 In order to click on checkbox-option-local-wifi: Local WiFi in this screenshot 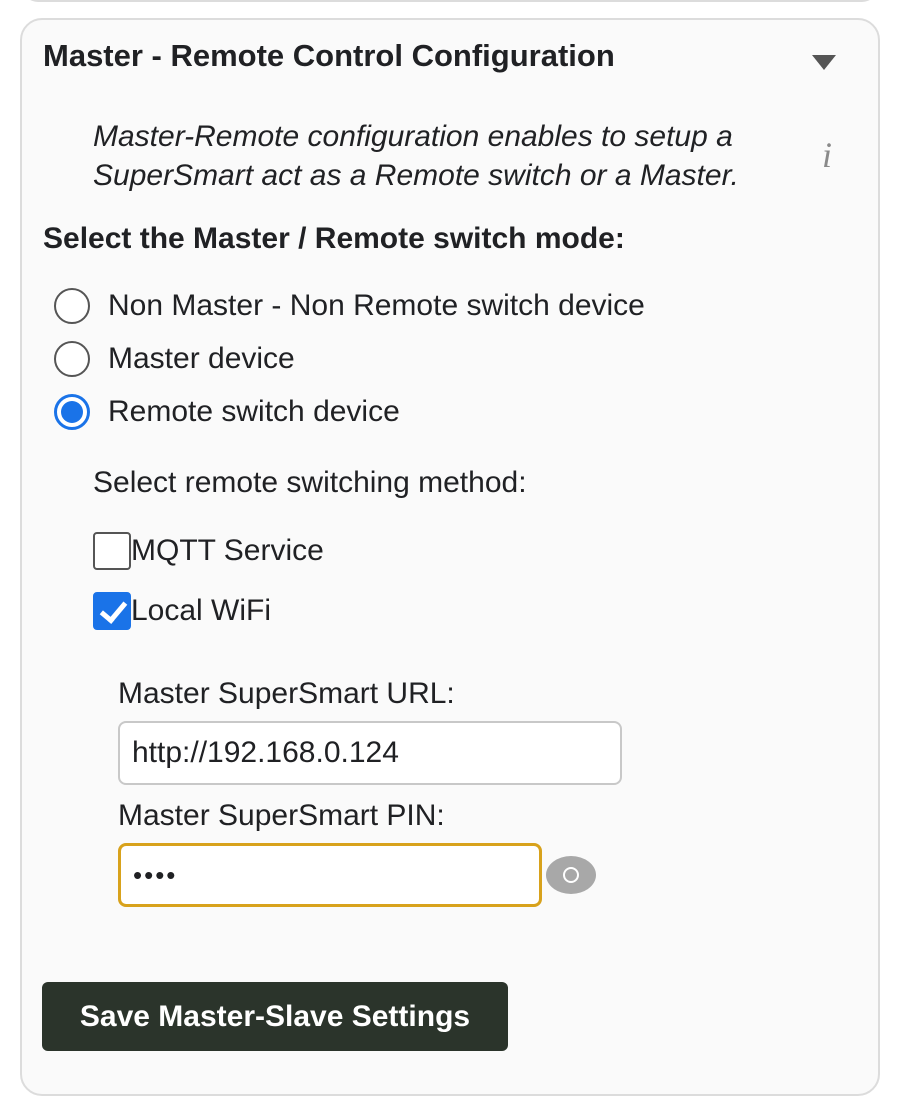, I will do `click(182, 611)`.